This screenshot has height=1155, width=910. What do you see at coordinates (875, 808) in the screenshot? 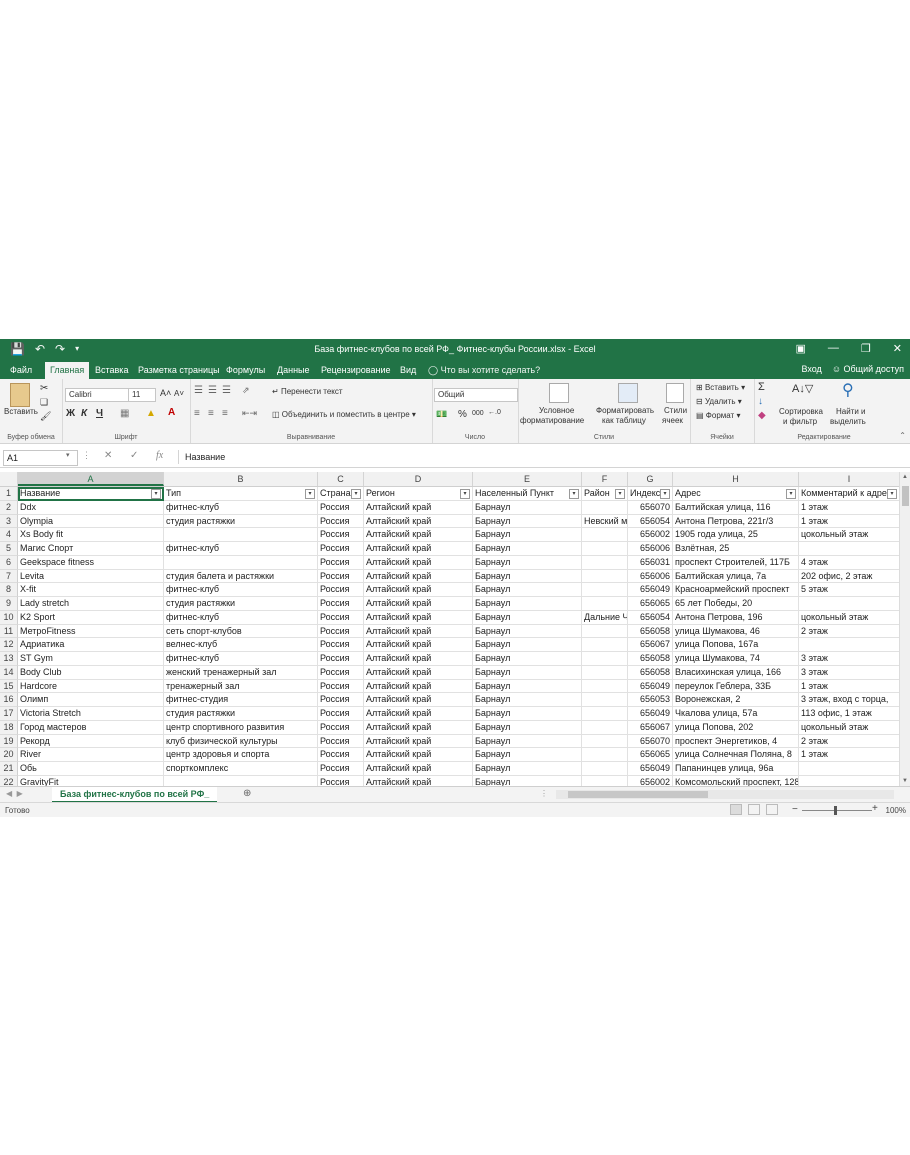
I see `zoom-in-icon: +` at bounding box center [875, 808].